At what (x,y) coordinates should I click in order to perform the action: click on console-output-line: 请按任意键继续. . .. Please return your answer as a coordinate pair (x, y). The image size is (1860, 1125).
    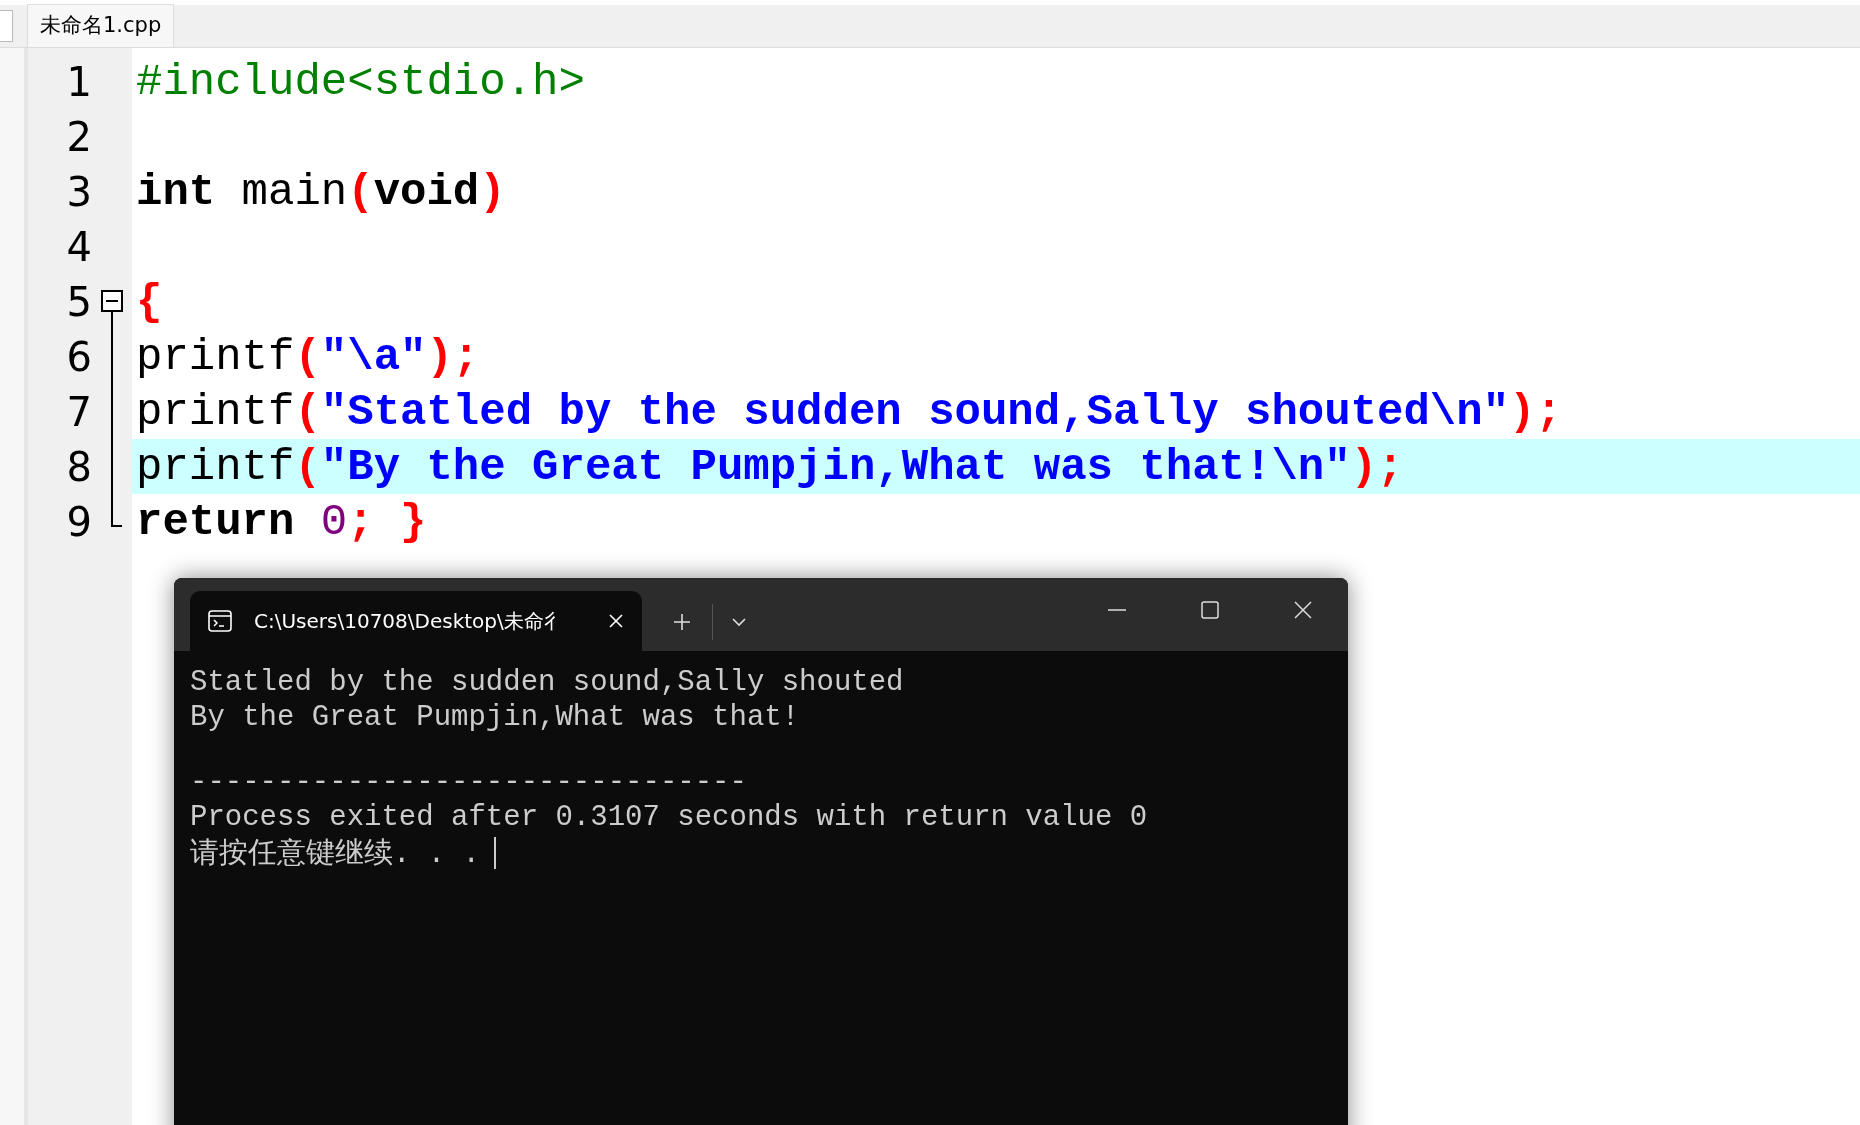
    Looking at the image, I should click on (335, 854).